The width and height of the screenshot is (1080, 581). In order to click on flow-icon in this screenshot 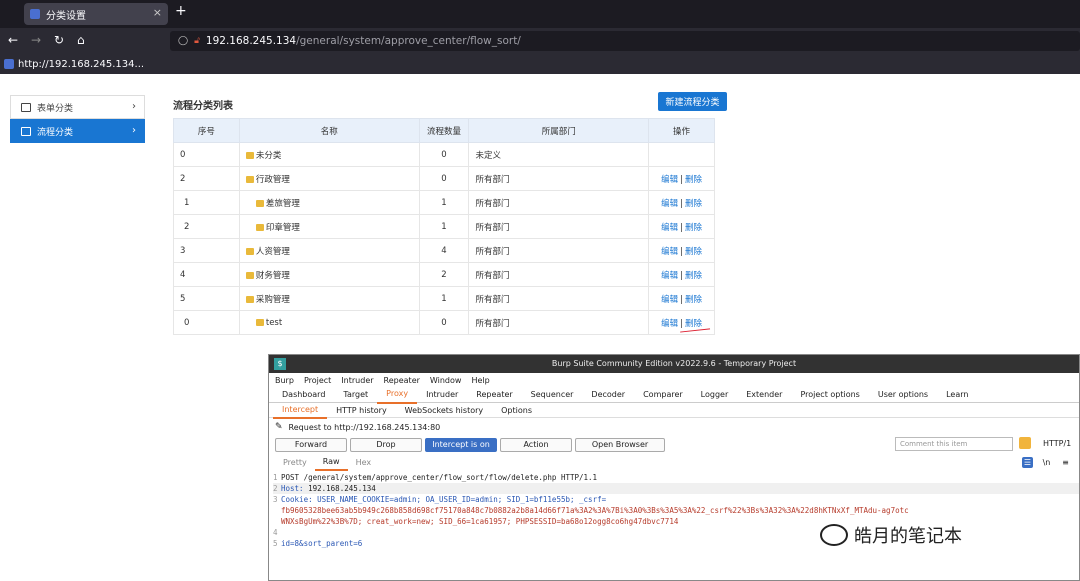, I will do `click(26, 131)`.